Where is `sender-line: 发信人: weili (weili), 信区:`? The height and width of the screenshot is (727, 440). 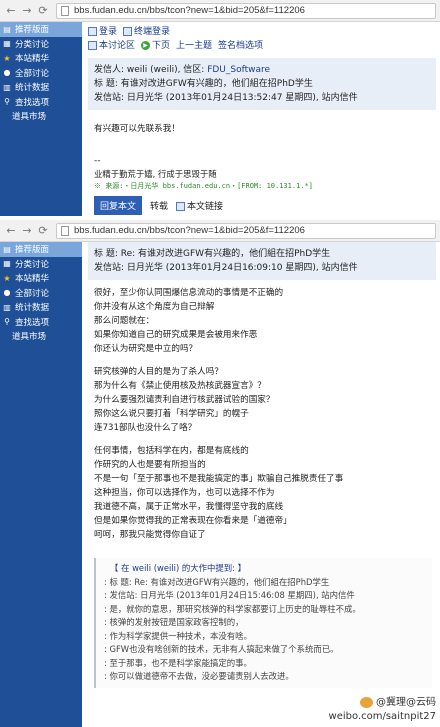 sender-line: 发信人: weili (weili), 信区: is located at coordinates (151, 70).